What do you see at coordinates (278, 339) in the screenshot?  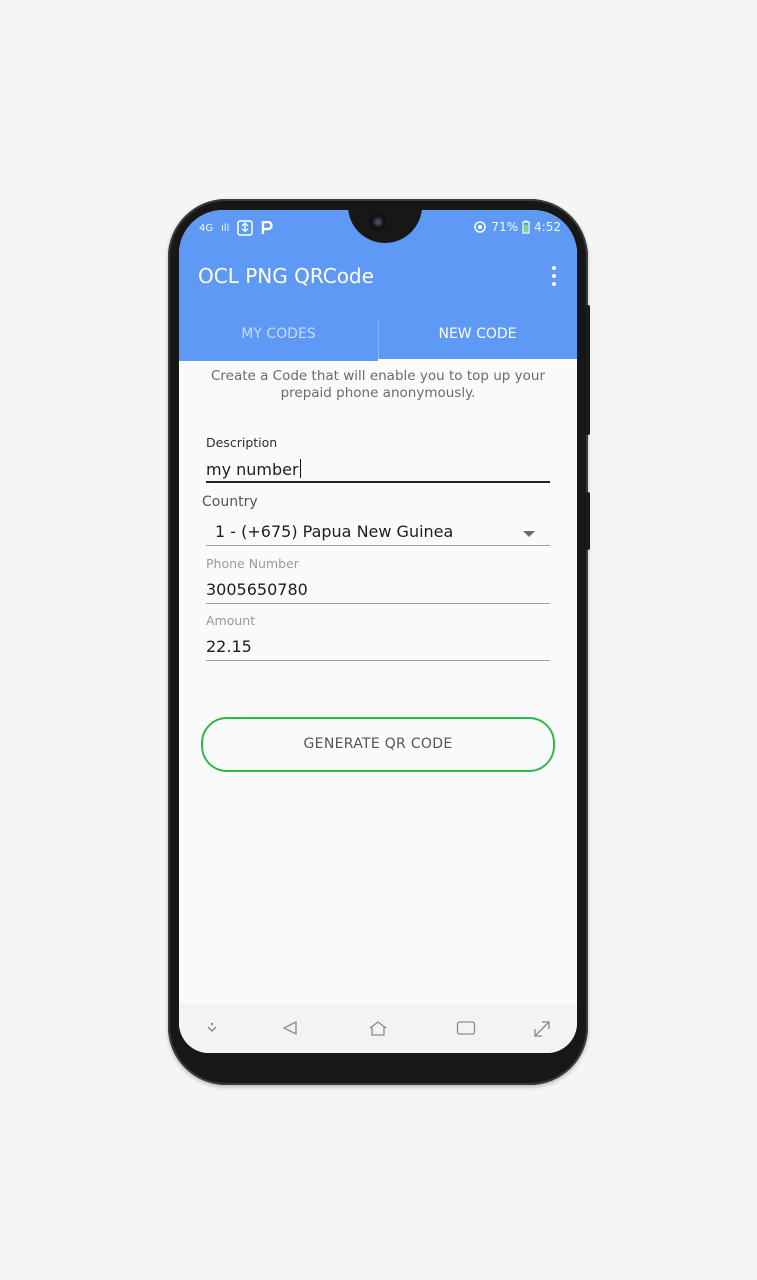 I see `tab-my-codes: MY CODES` at bounding box center [278, 339].